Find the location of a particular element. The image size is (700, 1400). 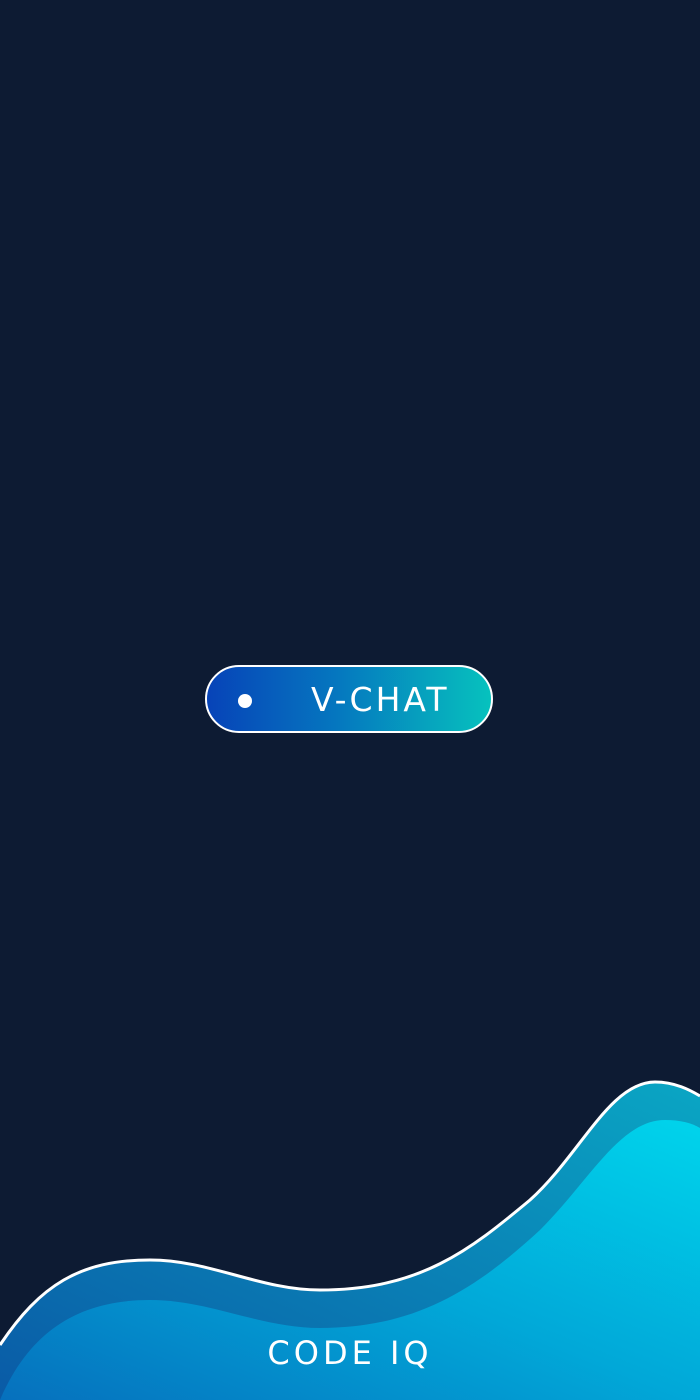

brand-name: CODE IQ is located at coordinates (350, 1353).